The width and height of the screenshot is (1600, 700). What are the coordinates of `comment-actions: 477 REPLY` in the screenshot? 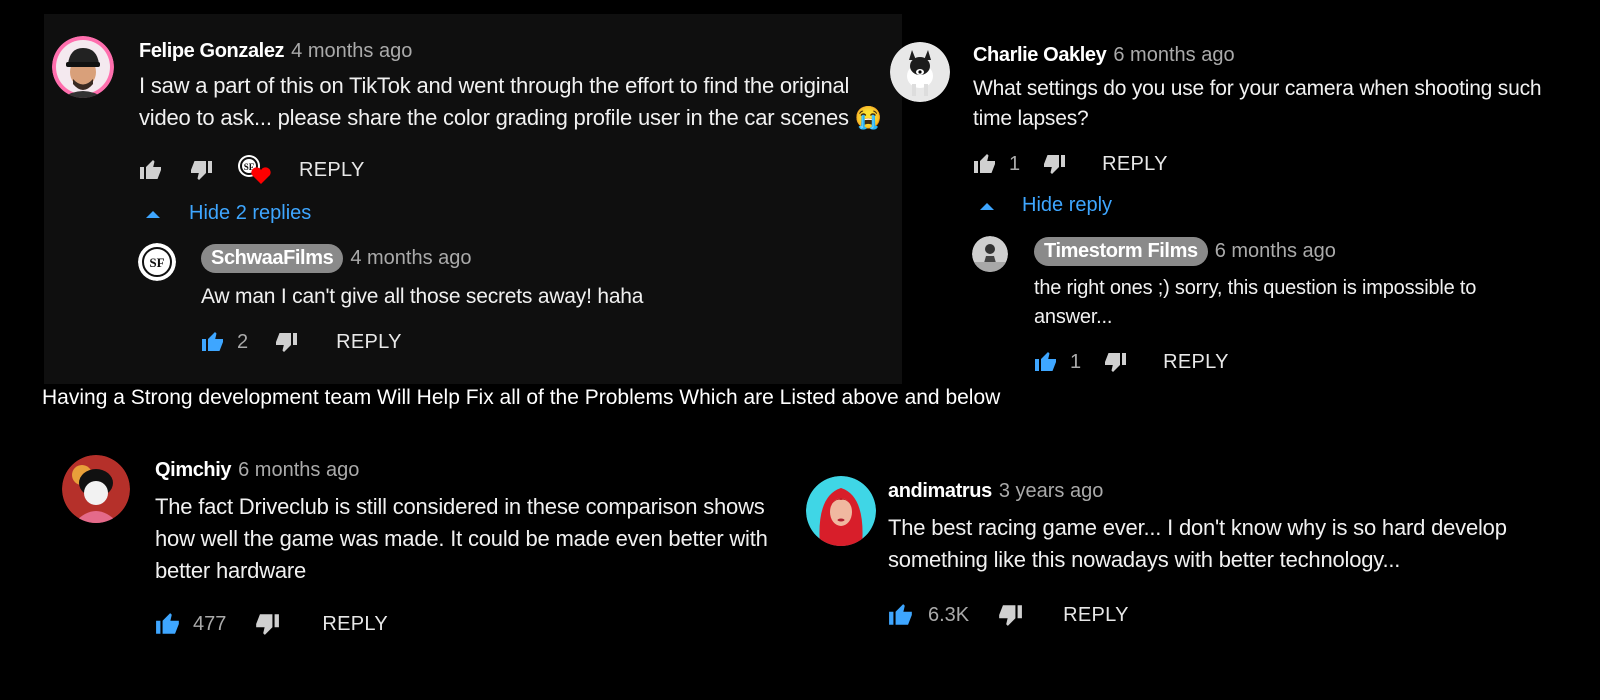 It's located at (271, 624).